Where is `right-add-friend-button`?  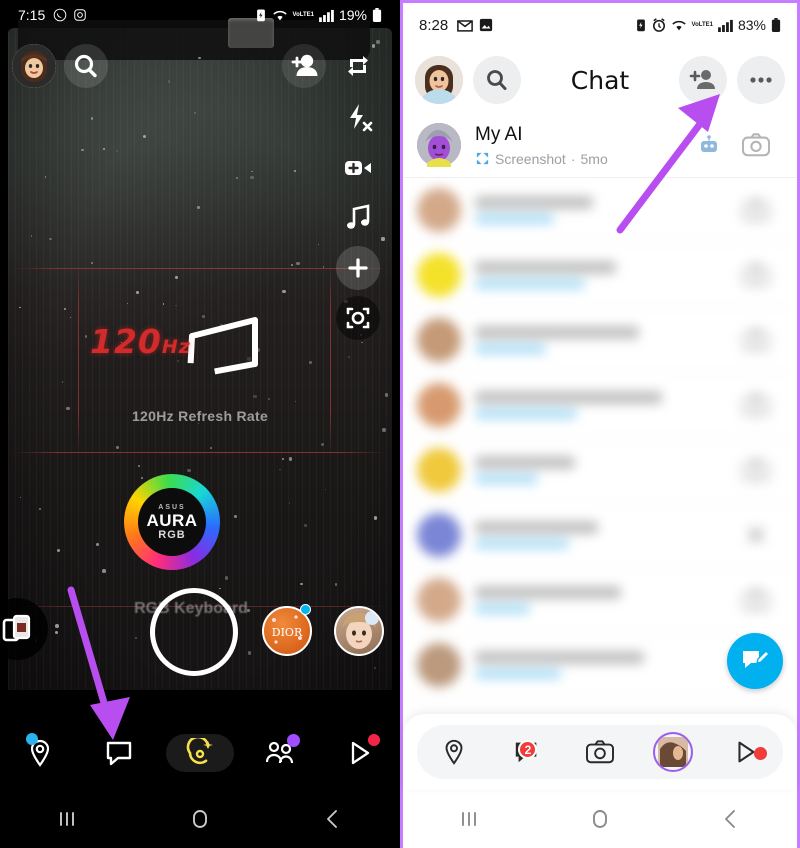 right-add-friend-button is located at coordinates (703, 80).